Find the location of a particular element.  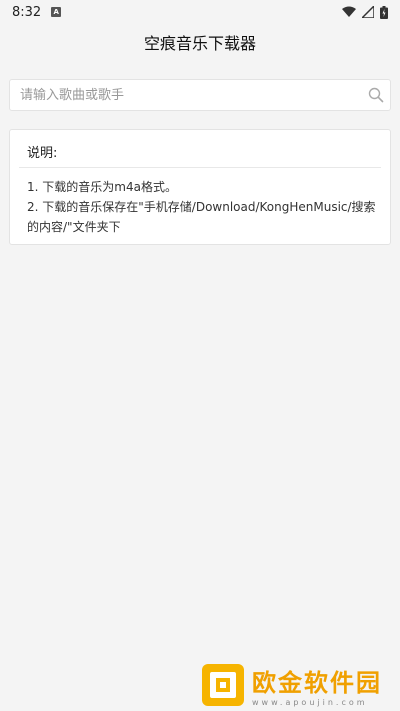

wifi-icon is located at coordinates (349, 11).